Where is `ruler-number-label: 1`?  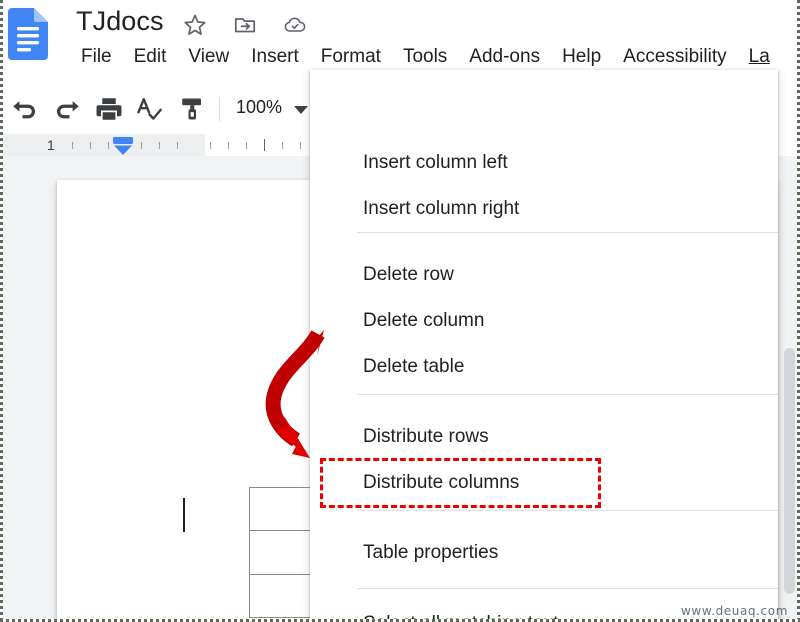
ruler-number-label: 1 is located at coordinates (51, 145).